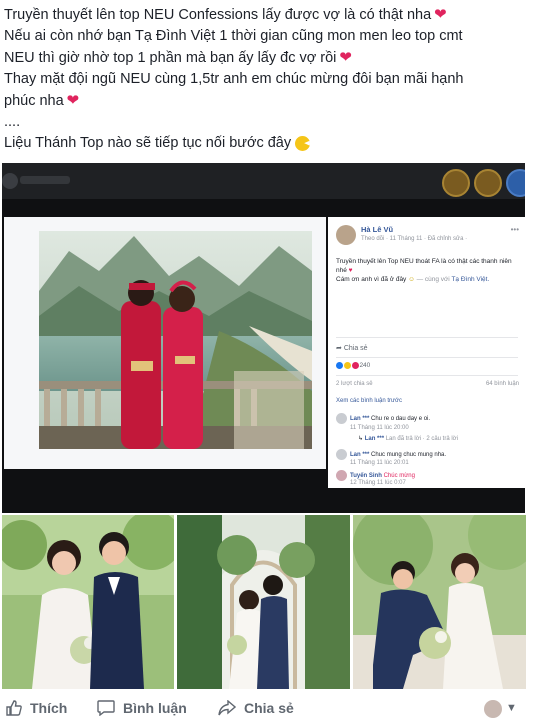 The image size is (541, 723). What do you see at coordinates (347, 365) in the screenshot?
I see `haha-reaction-icon` at bounding box center [347, 365].